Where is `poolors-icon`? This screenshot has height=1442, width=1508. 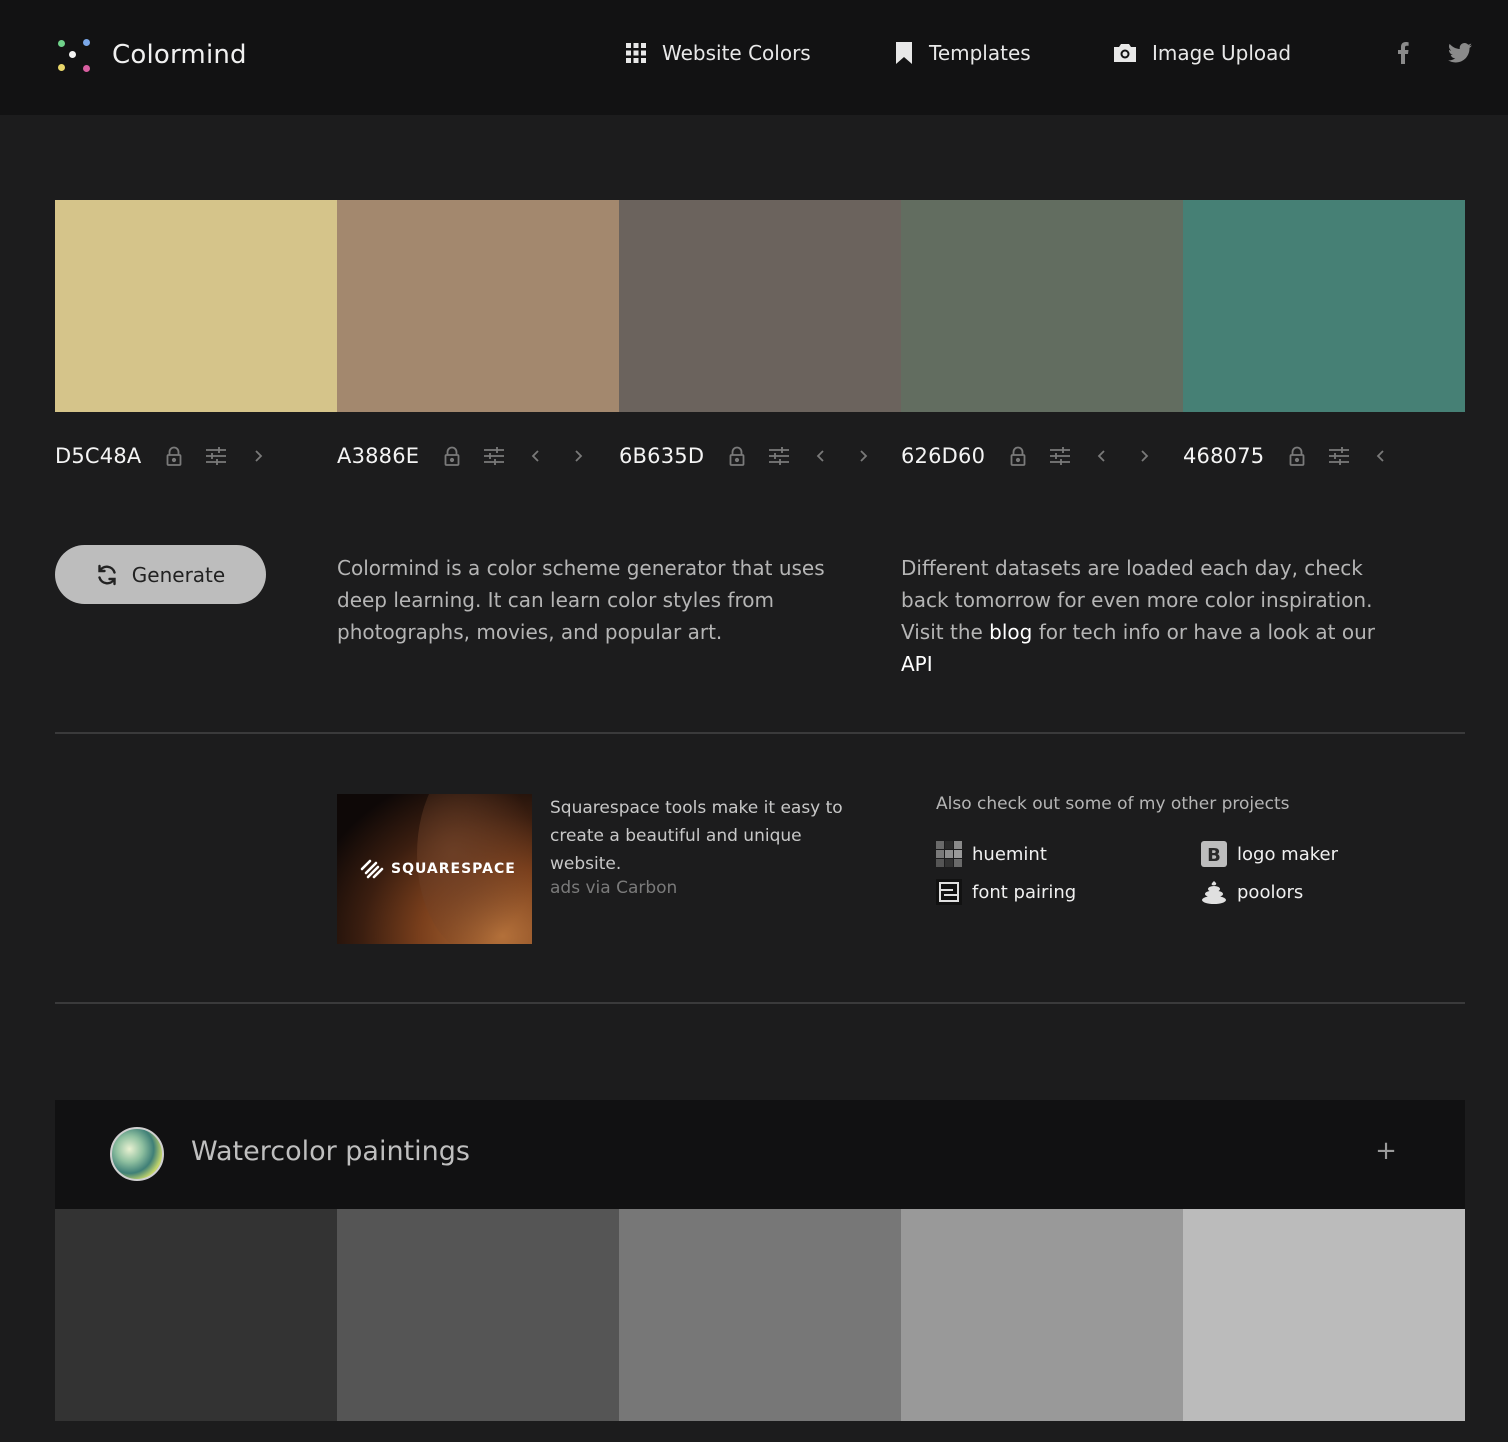
poolors-icon is located at coordinates (1214, 892).